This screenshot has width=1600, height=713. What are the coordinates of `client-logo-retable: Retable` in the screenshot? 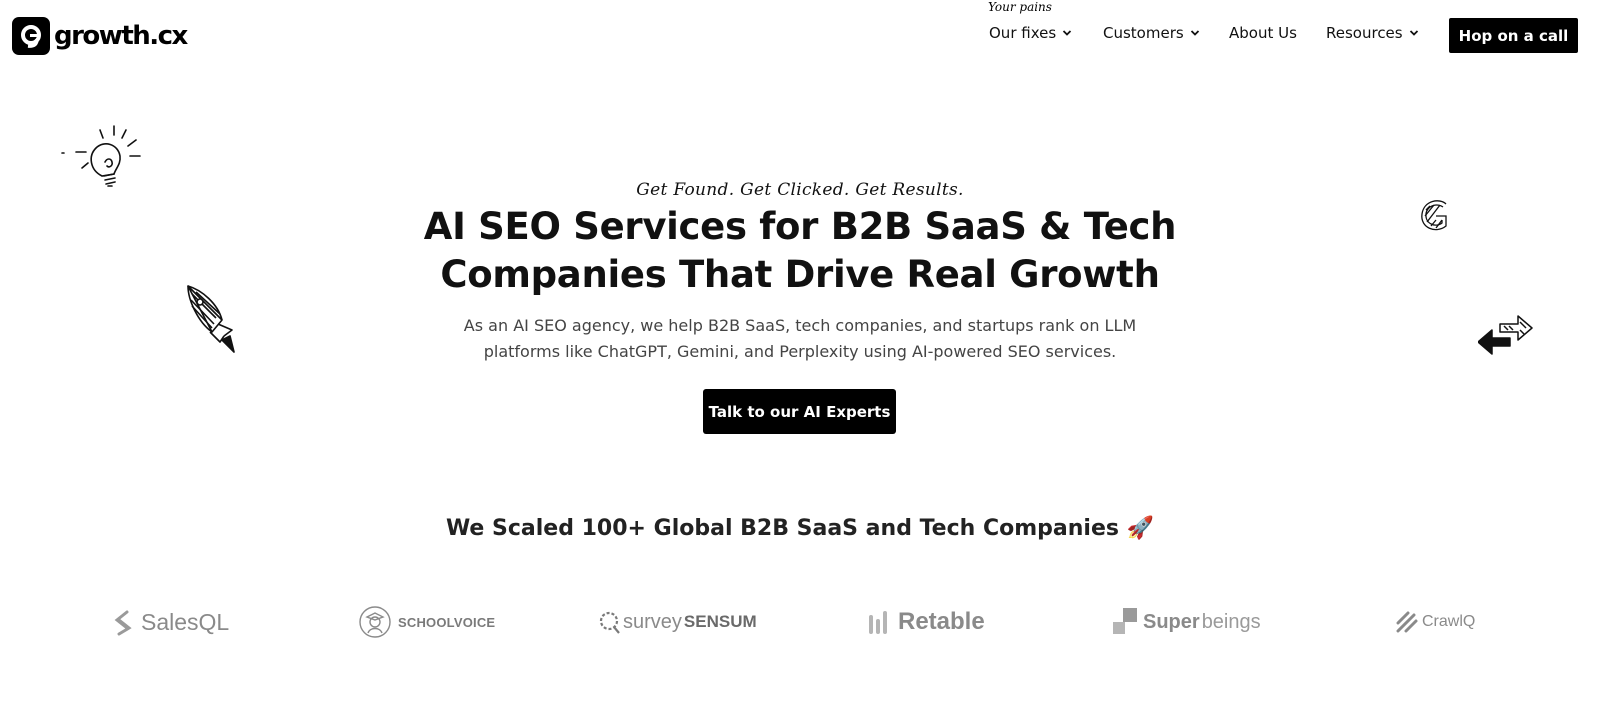 It's located at (926, 622).